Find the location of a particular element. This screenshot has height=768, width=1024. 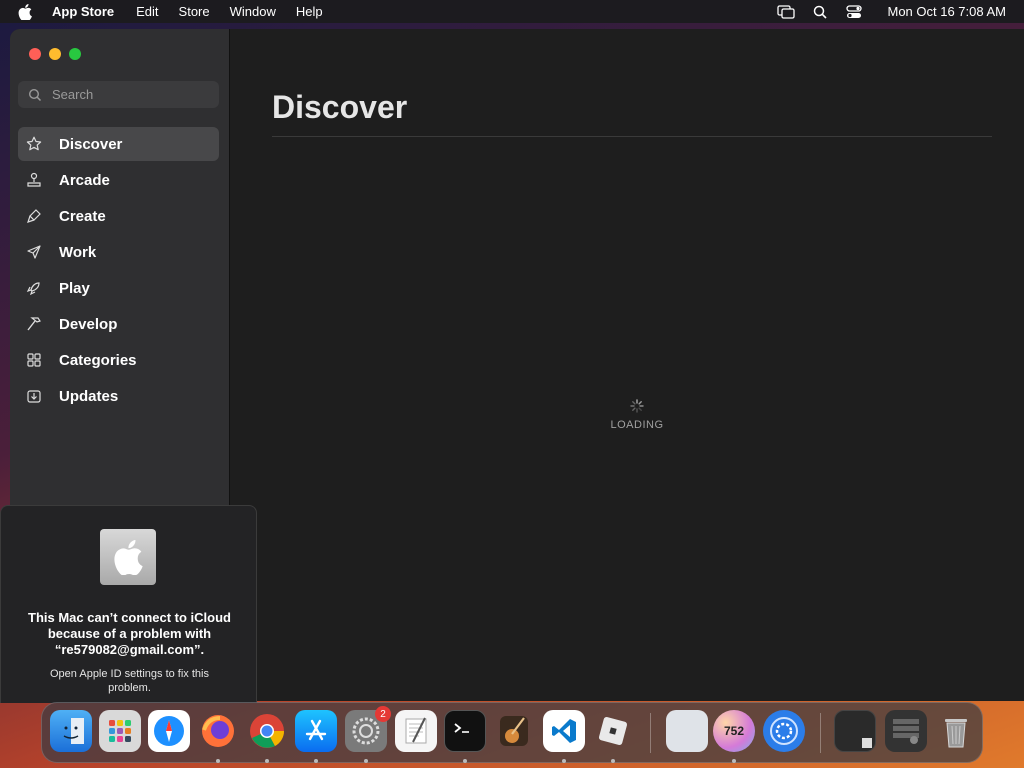

chrome-icon is located at coordinates (267, 731).